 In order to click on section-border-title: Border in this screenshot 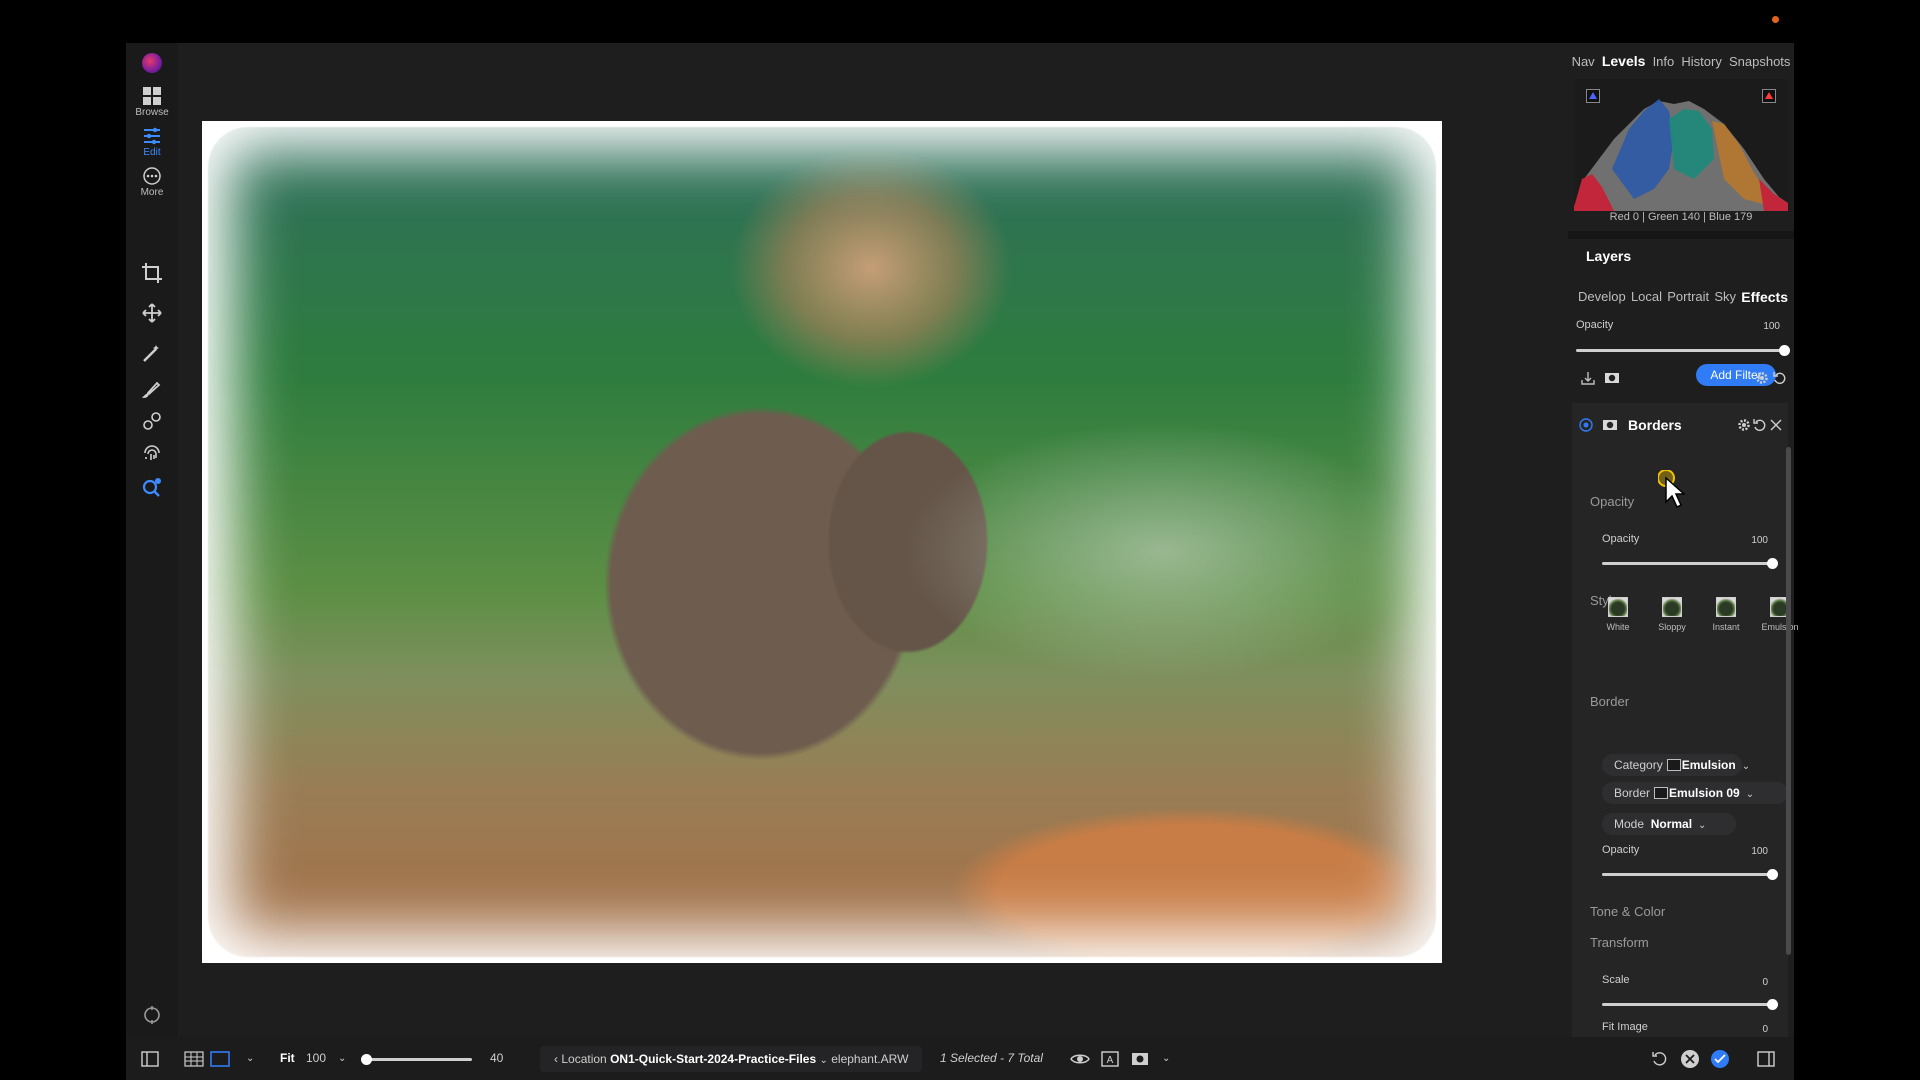, I will do `click(1609, 701)`.